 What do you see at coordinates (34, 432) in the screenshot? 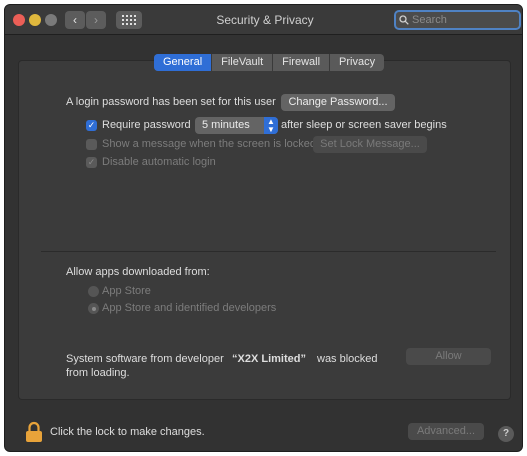
I see `lock-icon` at bounding box center [34, 432].